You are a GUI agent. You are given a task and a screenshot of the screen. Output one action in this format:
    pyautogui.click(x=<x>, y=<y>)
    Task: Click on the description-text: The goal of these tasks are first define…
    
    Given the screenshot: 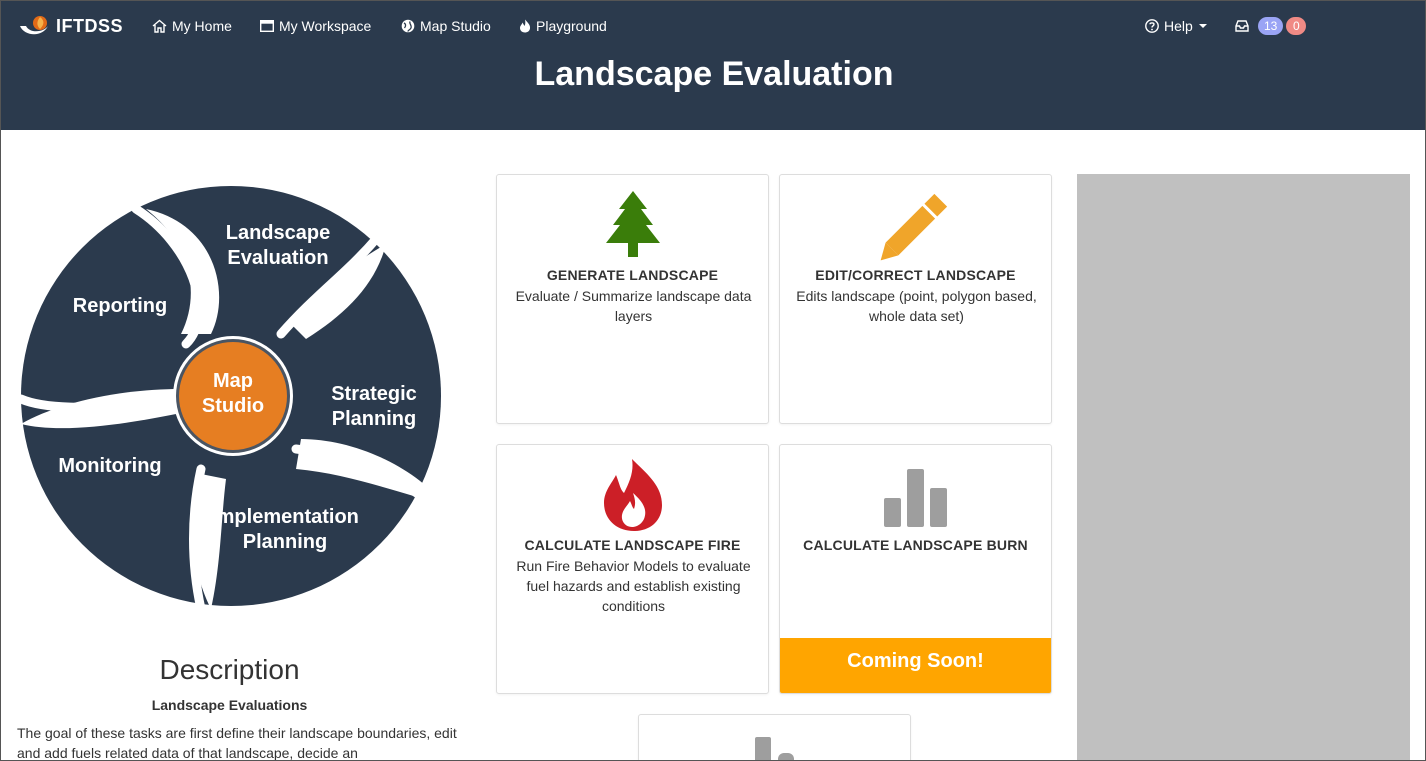 What is the action you would take?
    pyautogui.click(x=237, y=743)
    